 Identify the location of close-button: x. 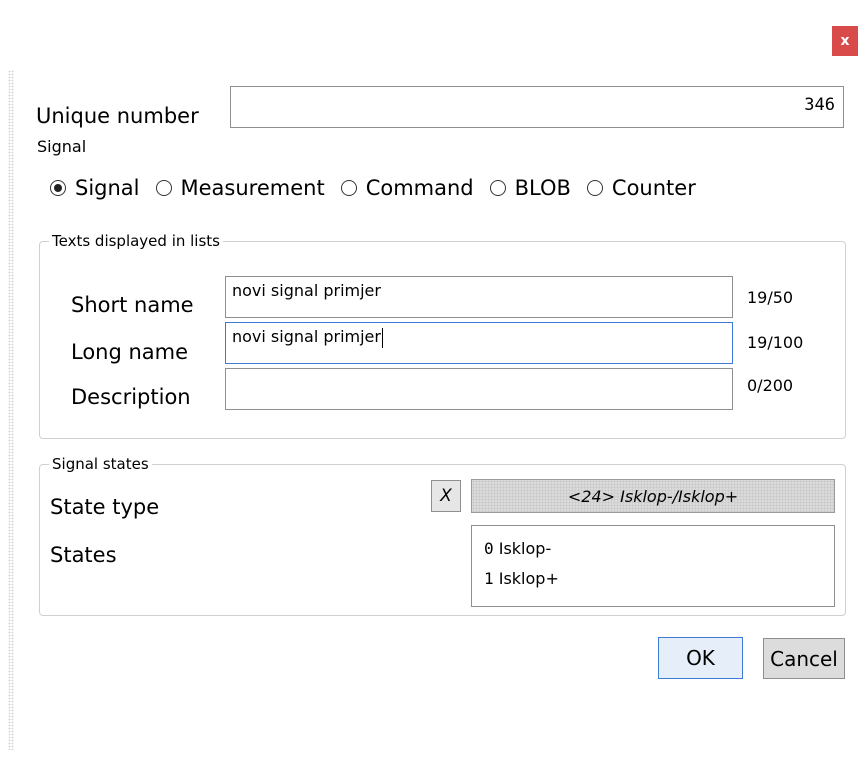
(845, 41).